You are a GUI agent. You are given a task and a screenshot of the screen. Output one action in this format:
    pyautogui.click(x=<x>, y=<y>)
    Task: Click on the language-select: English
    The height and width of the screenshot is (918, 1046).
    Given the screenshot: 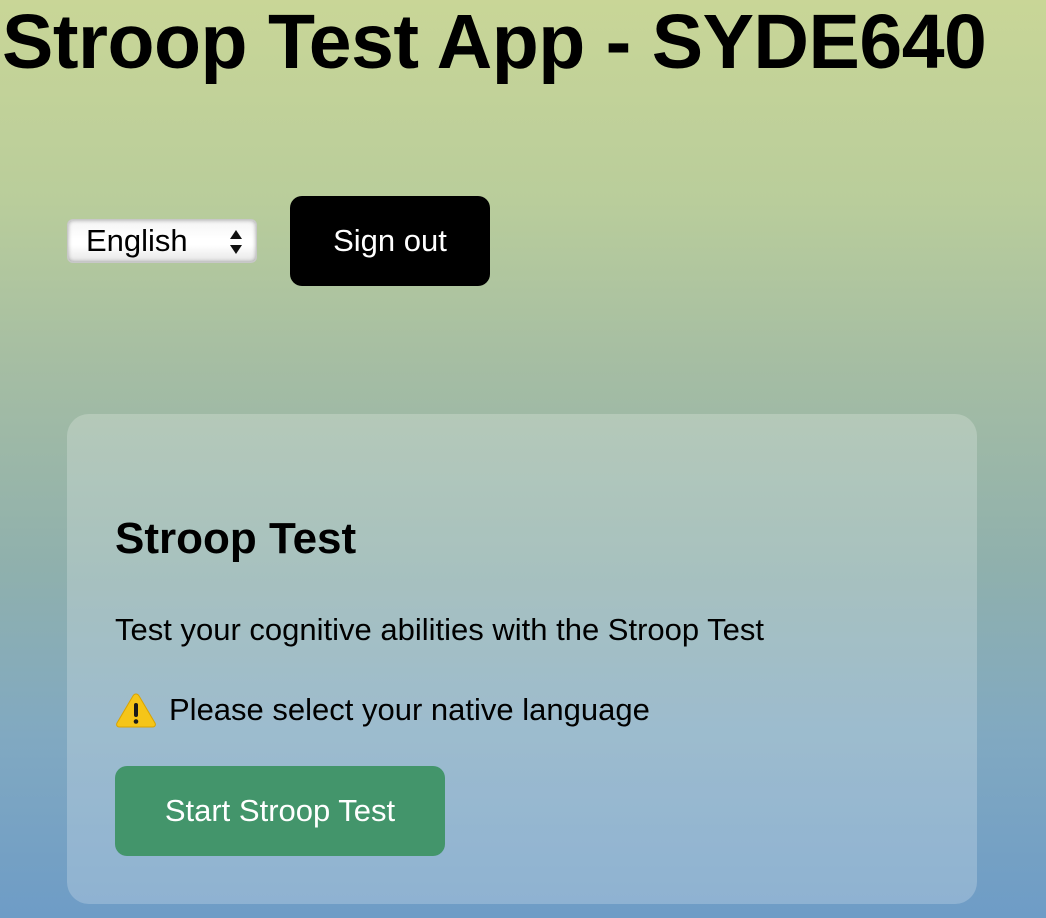 What is the action you would take?
    pyautogui.click(x=162, y=241)
    